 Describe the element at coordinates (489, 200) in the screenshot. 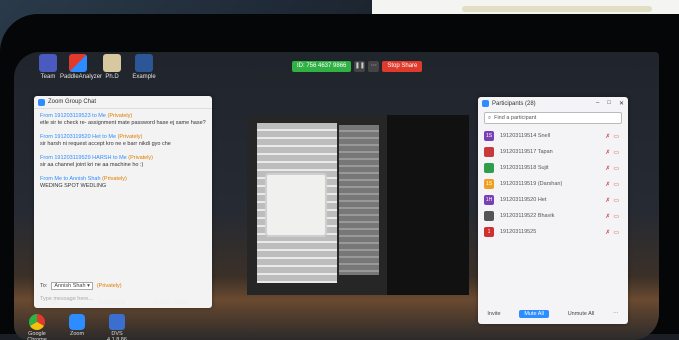

I see `avatar: 1H` at that location.